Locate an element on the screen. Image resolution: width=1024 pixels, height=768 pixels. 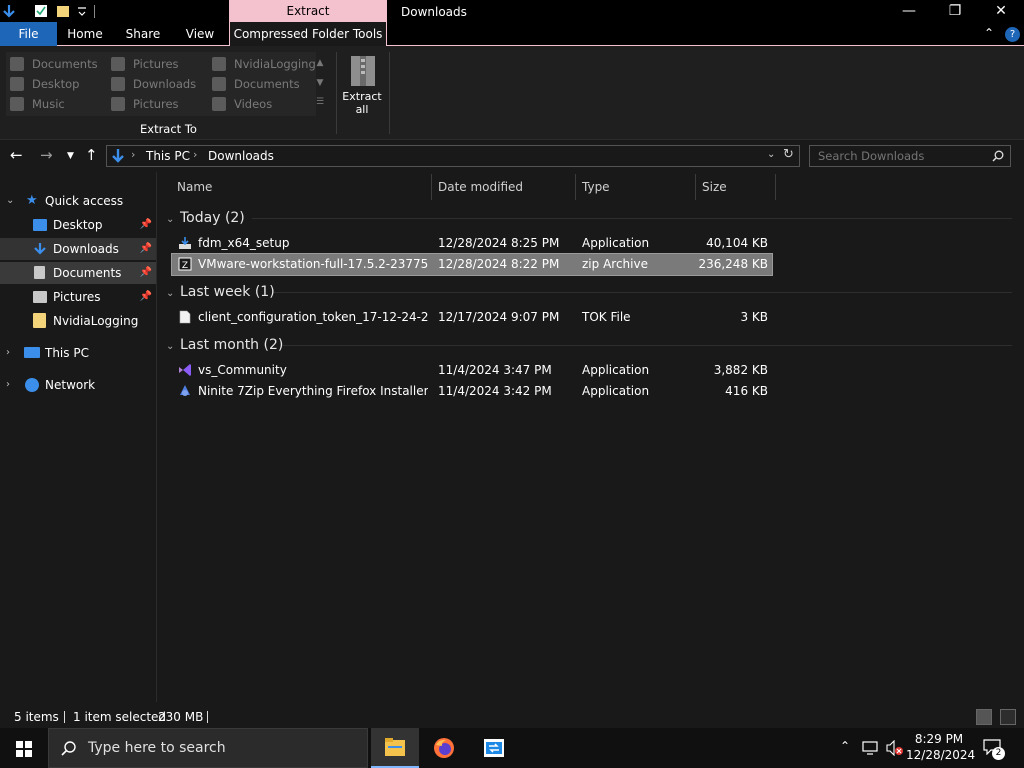
taskbar-remote-app is located at coordinates (493, 748).